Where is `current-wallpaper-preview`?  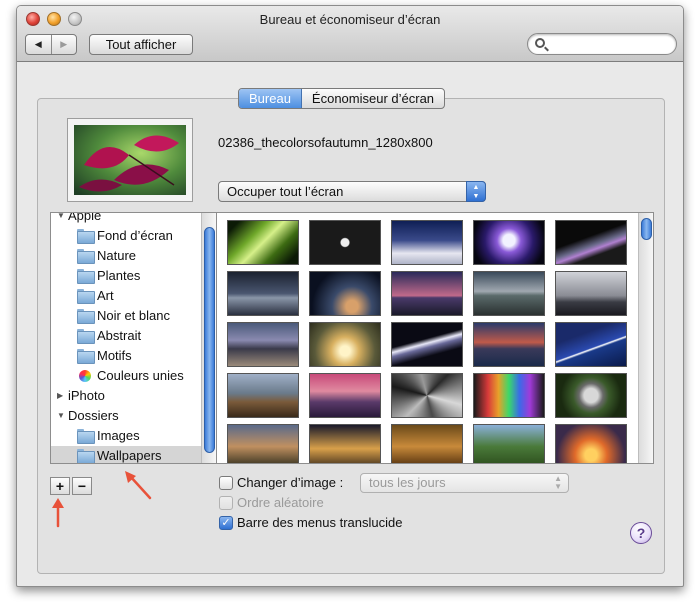 current-wallpaper-preview is located at coordinates (130, 160).